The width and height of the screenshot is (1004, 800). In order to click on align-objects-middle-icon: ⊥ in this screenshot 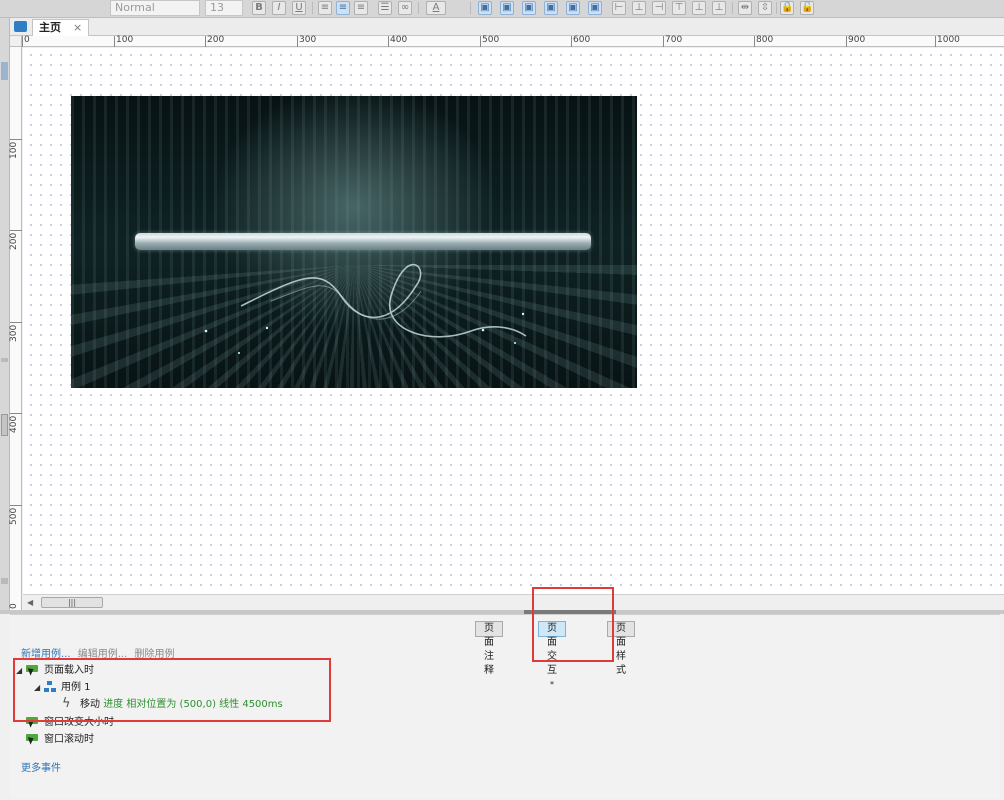, I will do `click(699, 8)`.